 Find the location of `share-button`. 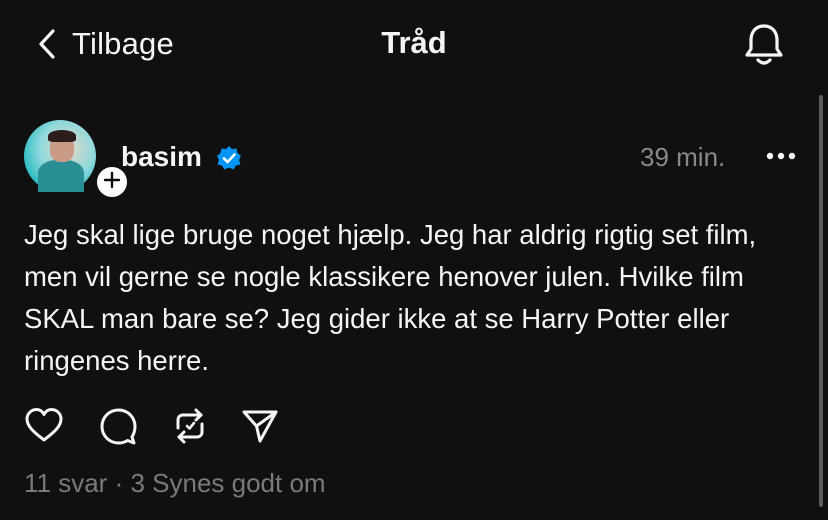

share-button is located at coordinates (260, 428).